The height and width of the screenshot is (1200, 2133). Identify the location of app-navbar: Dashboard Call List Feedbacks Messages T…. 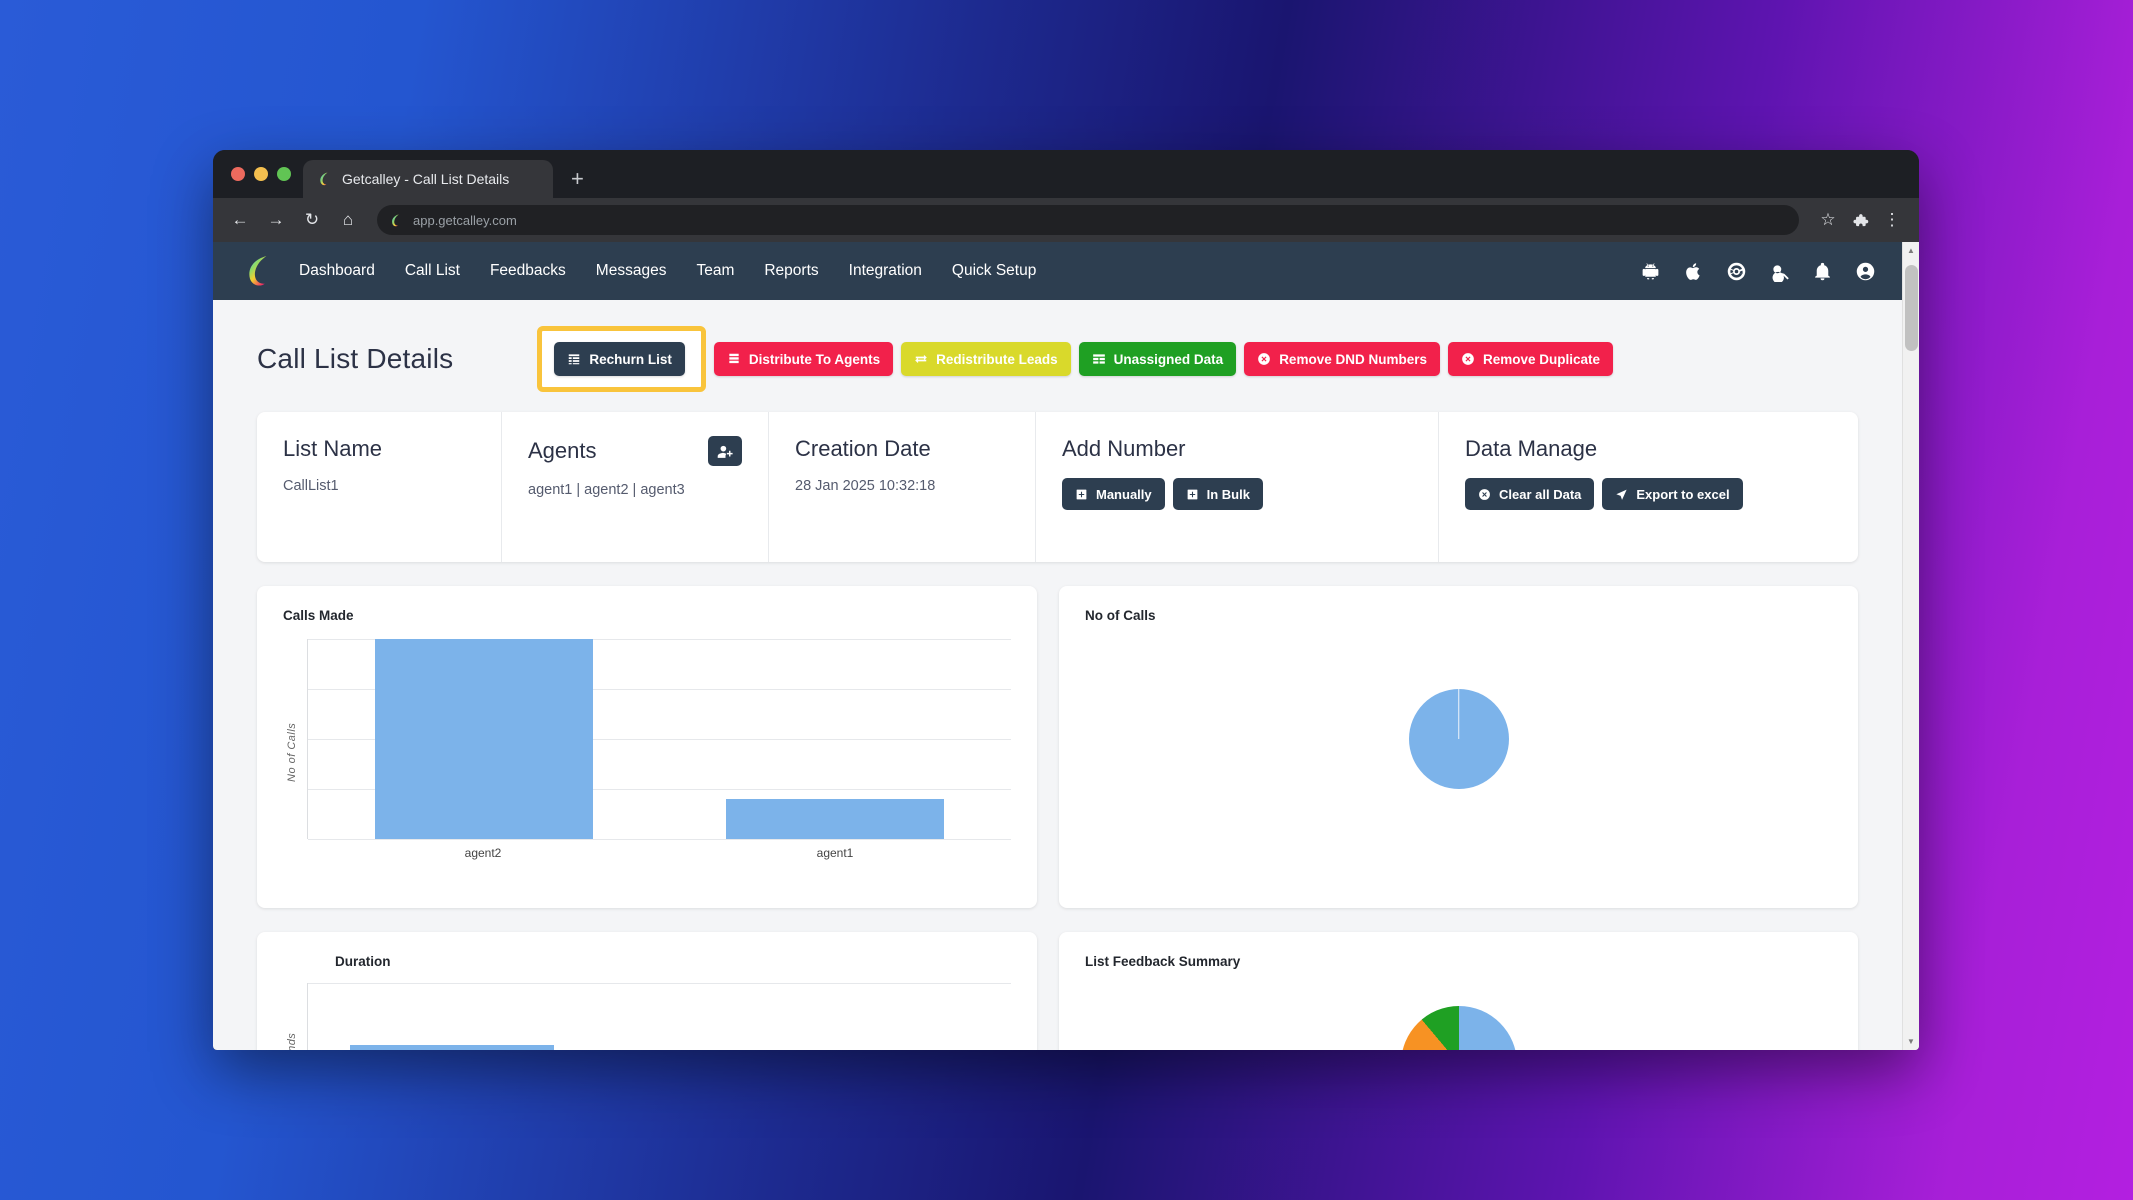
(1057, 271).